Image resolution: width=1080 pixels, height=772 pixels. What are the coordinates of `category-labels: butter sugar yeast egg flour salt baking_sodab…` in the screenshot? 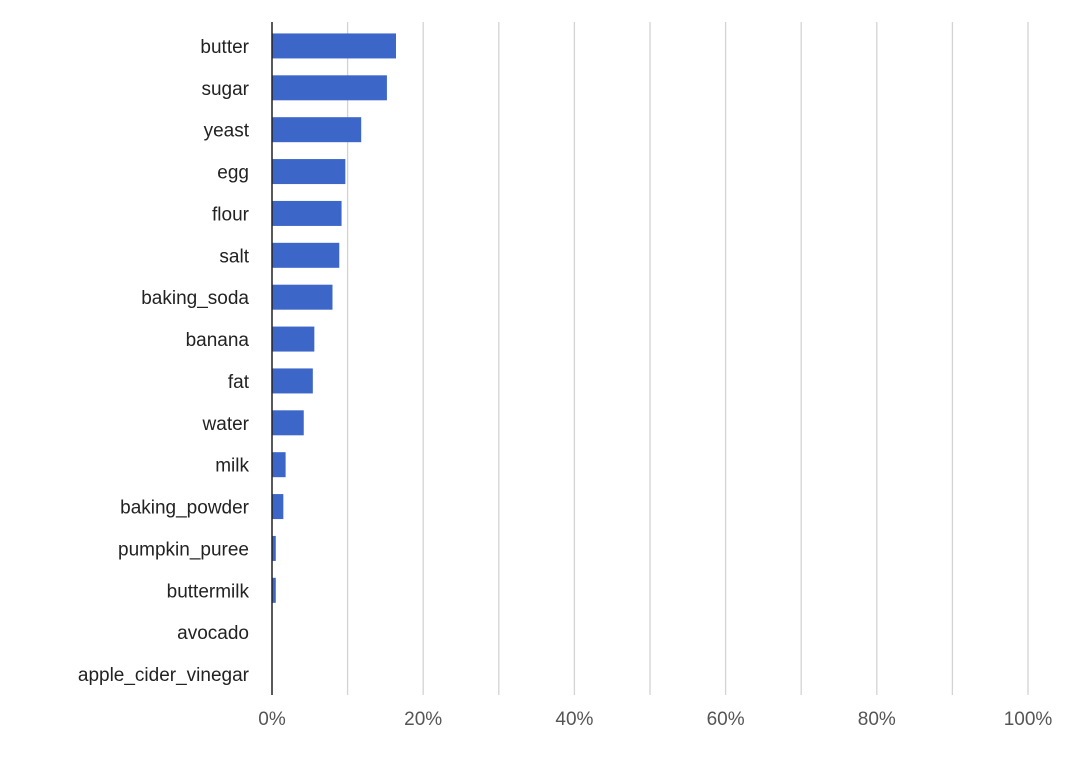 It's located at (164, 361).